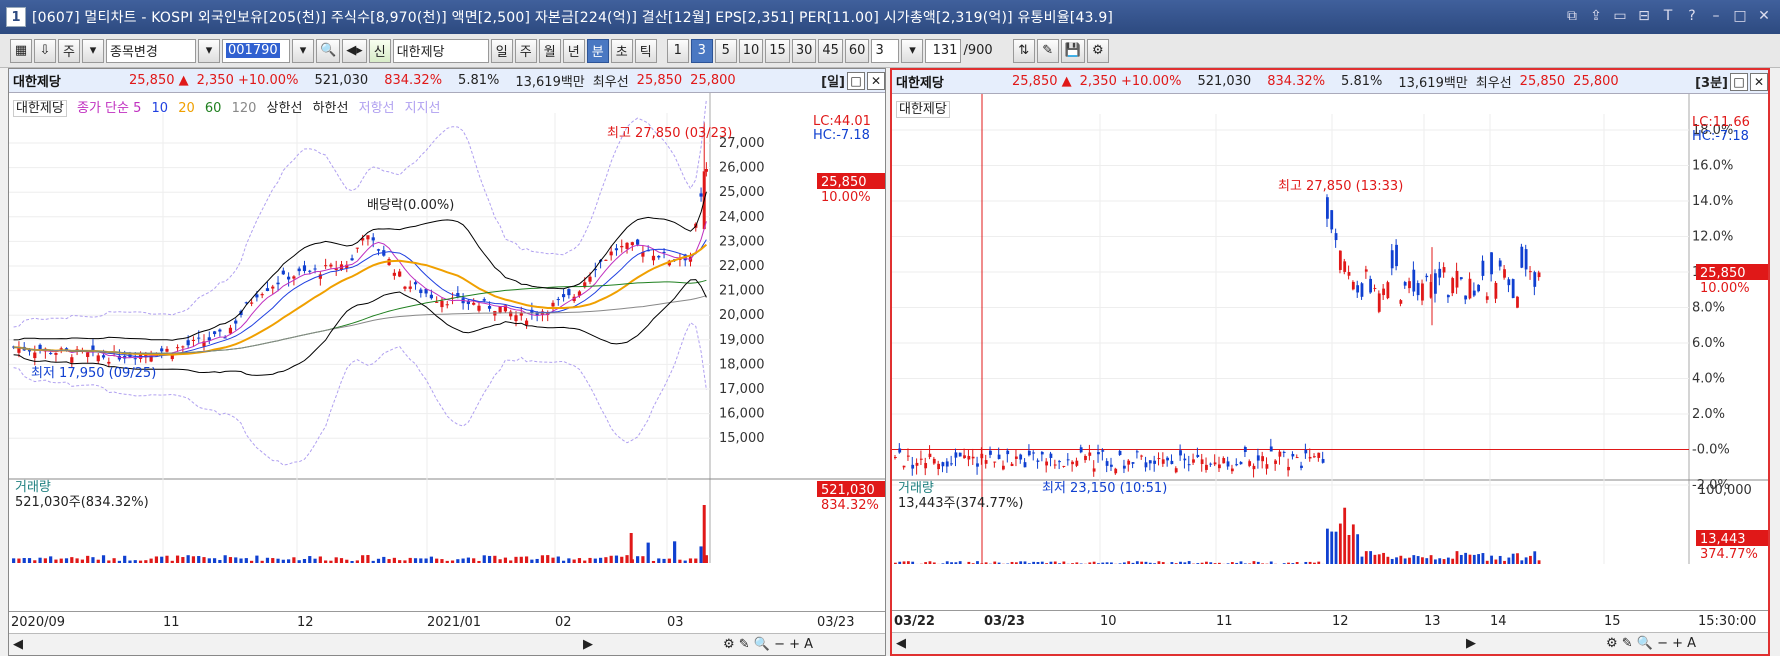 The width and height of the screenshot is (1780, 656). What do you see at coordinates (21, 50) in the screenshot?
I see `layout-icon: ▦` at bounding box center [21, 50].